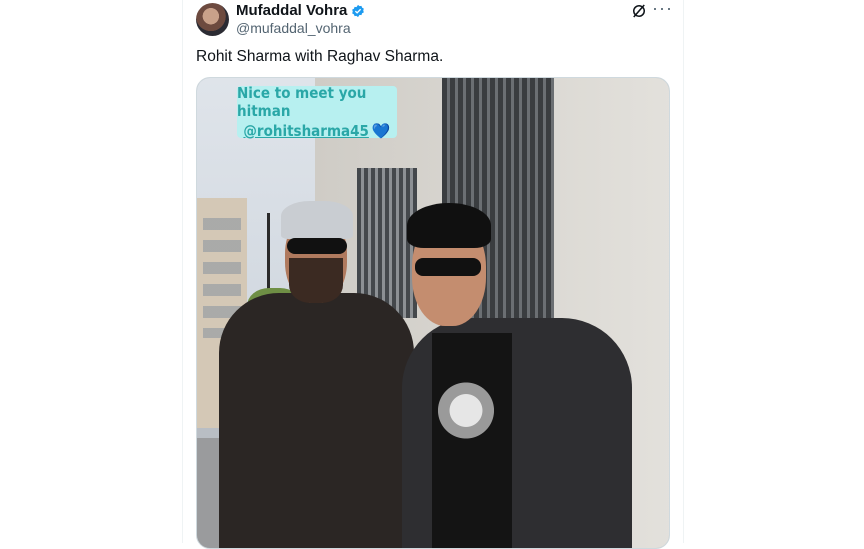 Image resolution: width=864 pixels, height=549 pixels. I want to click on grok-icon, so click(639, 11).